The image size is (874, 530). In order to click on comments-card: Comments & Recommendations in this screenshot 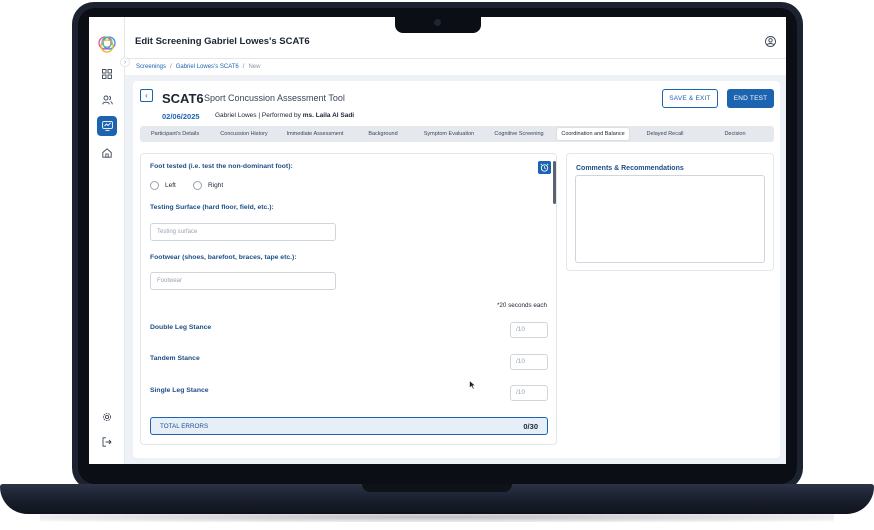, I will do `click(670, 212)`.